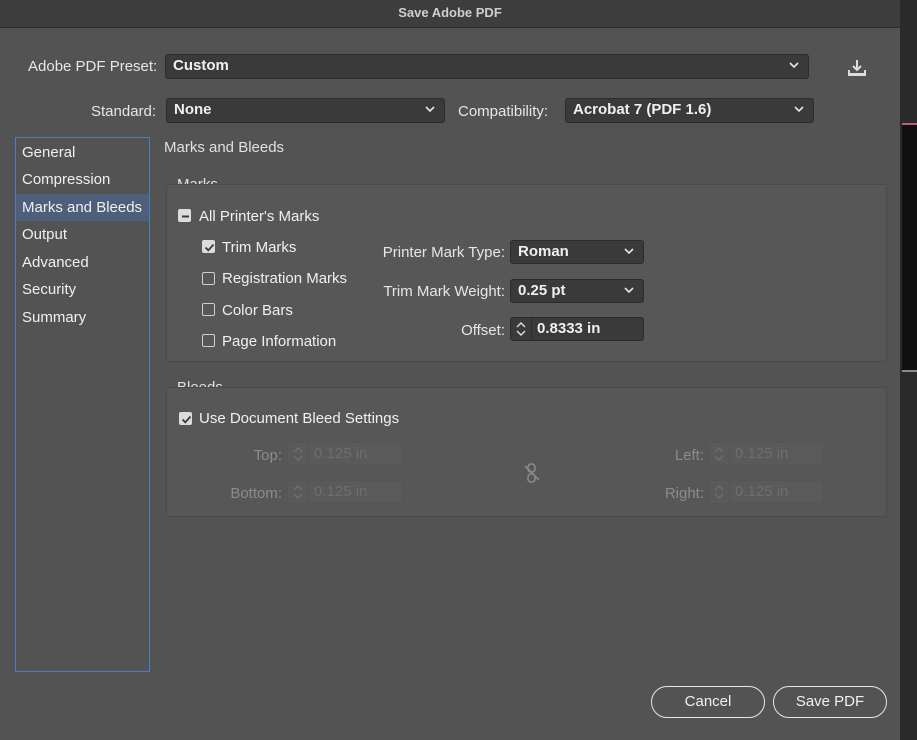  Describe the element at coordinates (542, 290) in the screenshot. I see `trim-mark-weight-value: 0.25 pt` at that location.